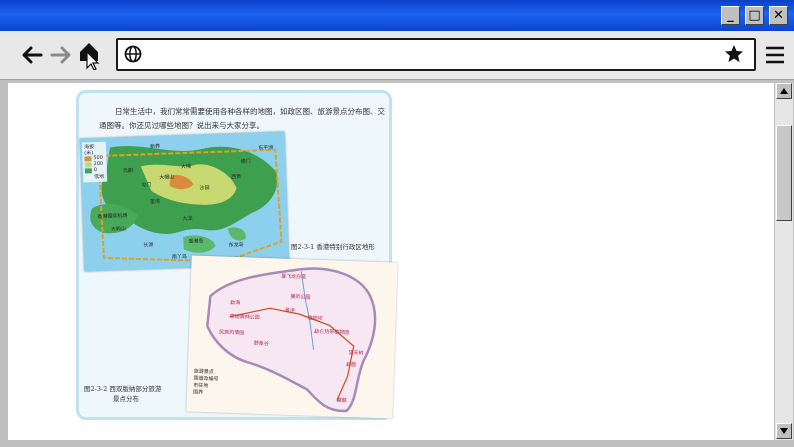  Describe the element at coordinates (300, 297) in the screenshot. I see `map-place-label: 曼听公园` at that location.